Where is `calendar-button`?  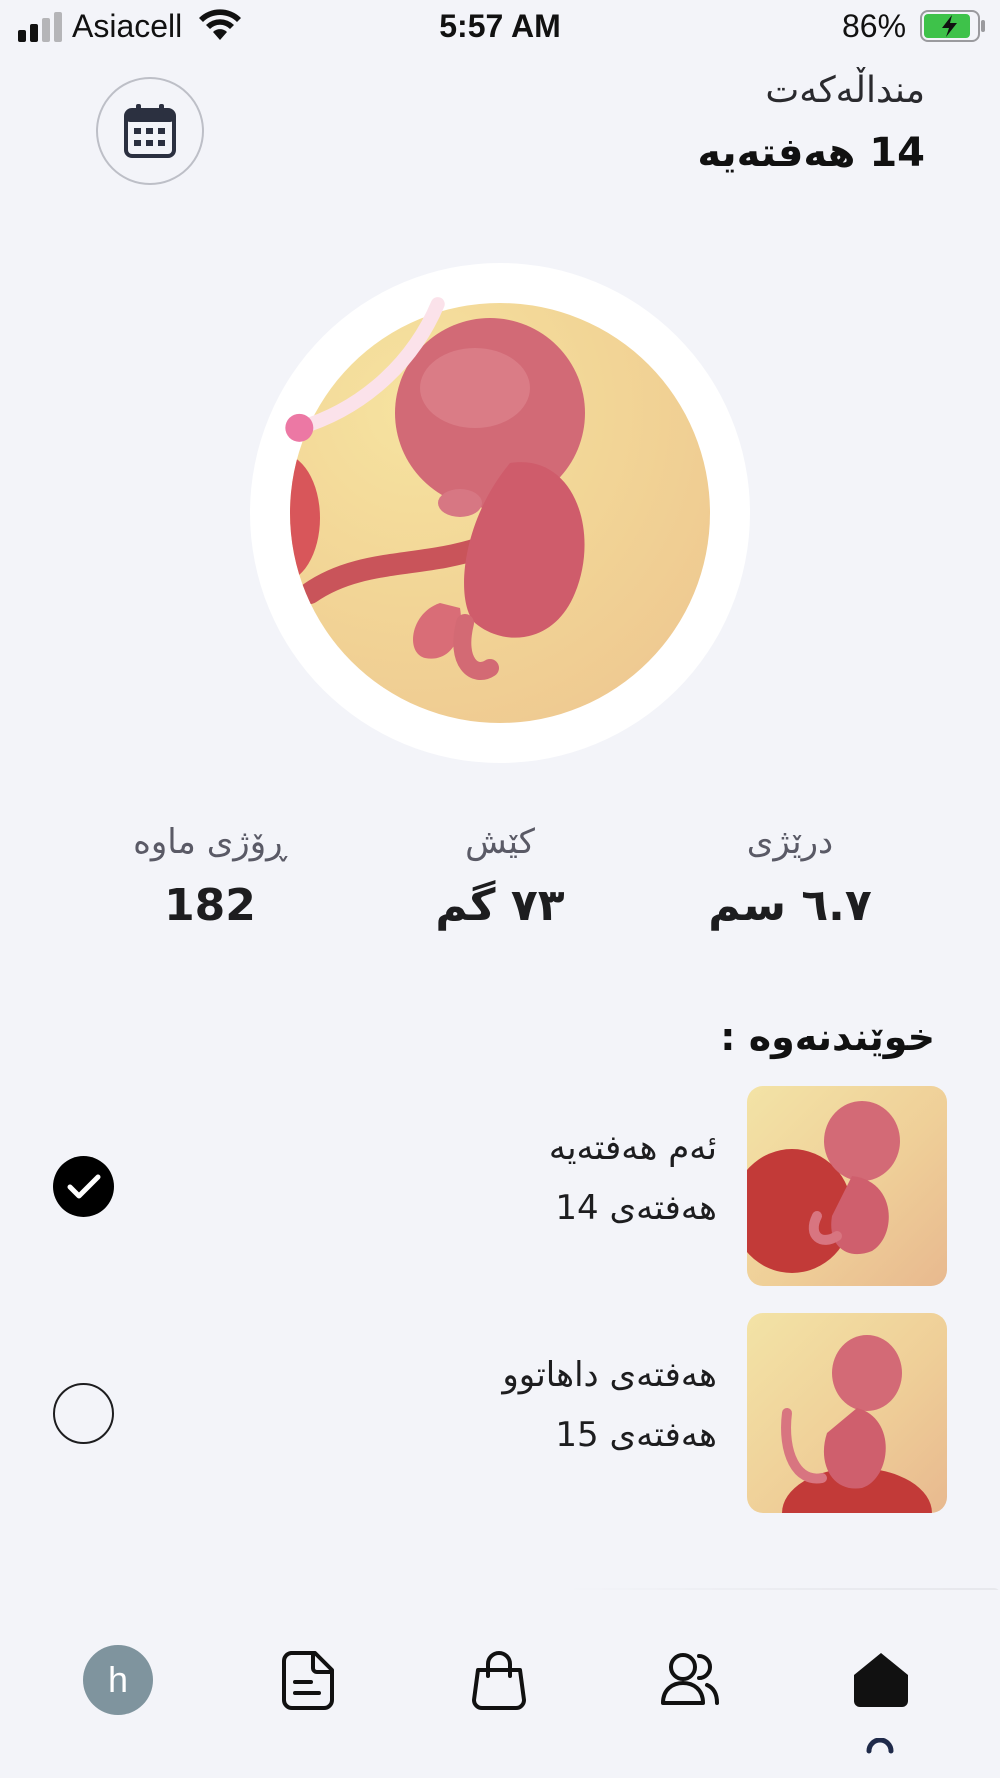
calendar-button is located at coordinates (150, 131).